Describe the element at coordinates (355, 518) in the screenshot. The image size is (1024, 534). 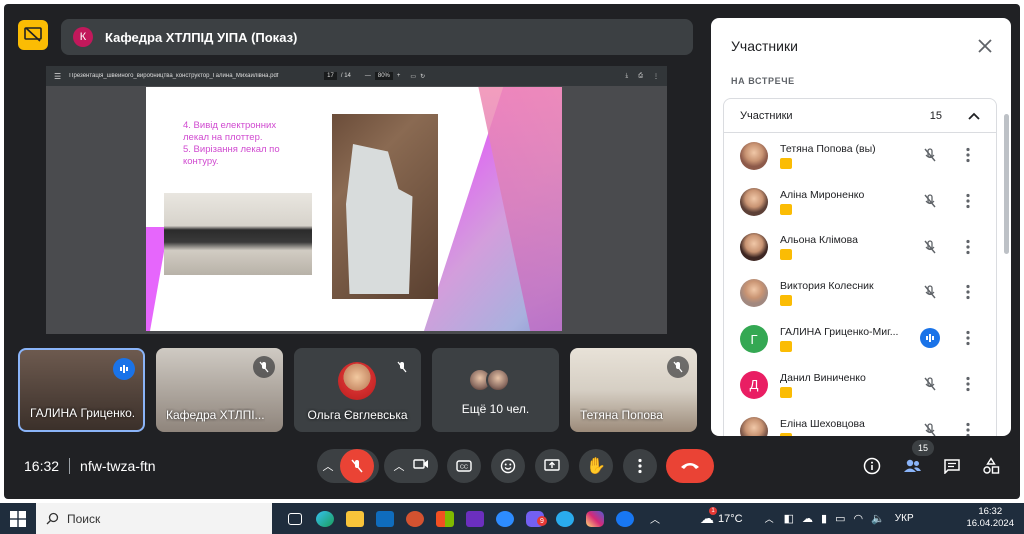
I see `file-explorer-icon` at that location.